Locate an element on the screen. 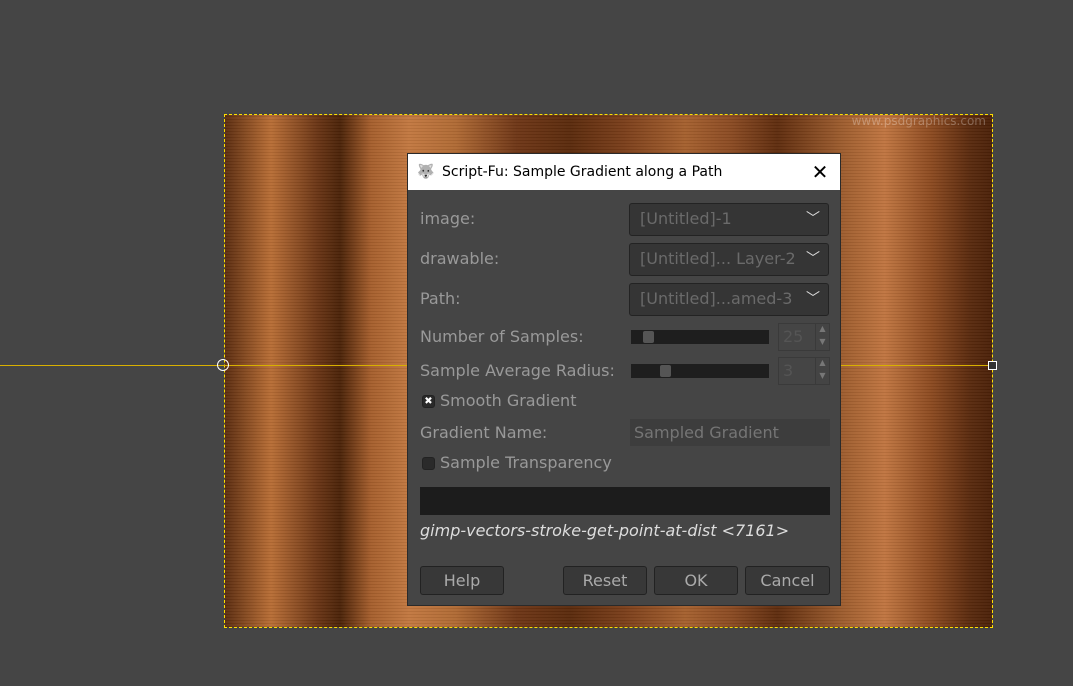 This screenshot has height=686, width=1073. path-anchor-start is located at coordinates (223, 365).